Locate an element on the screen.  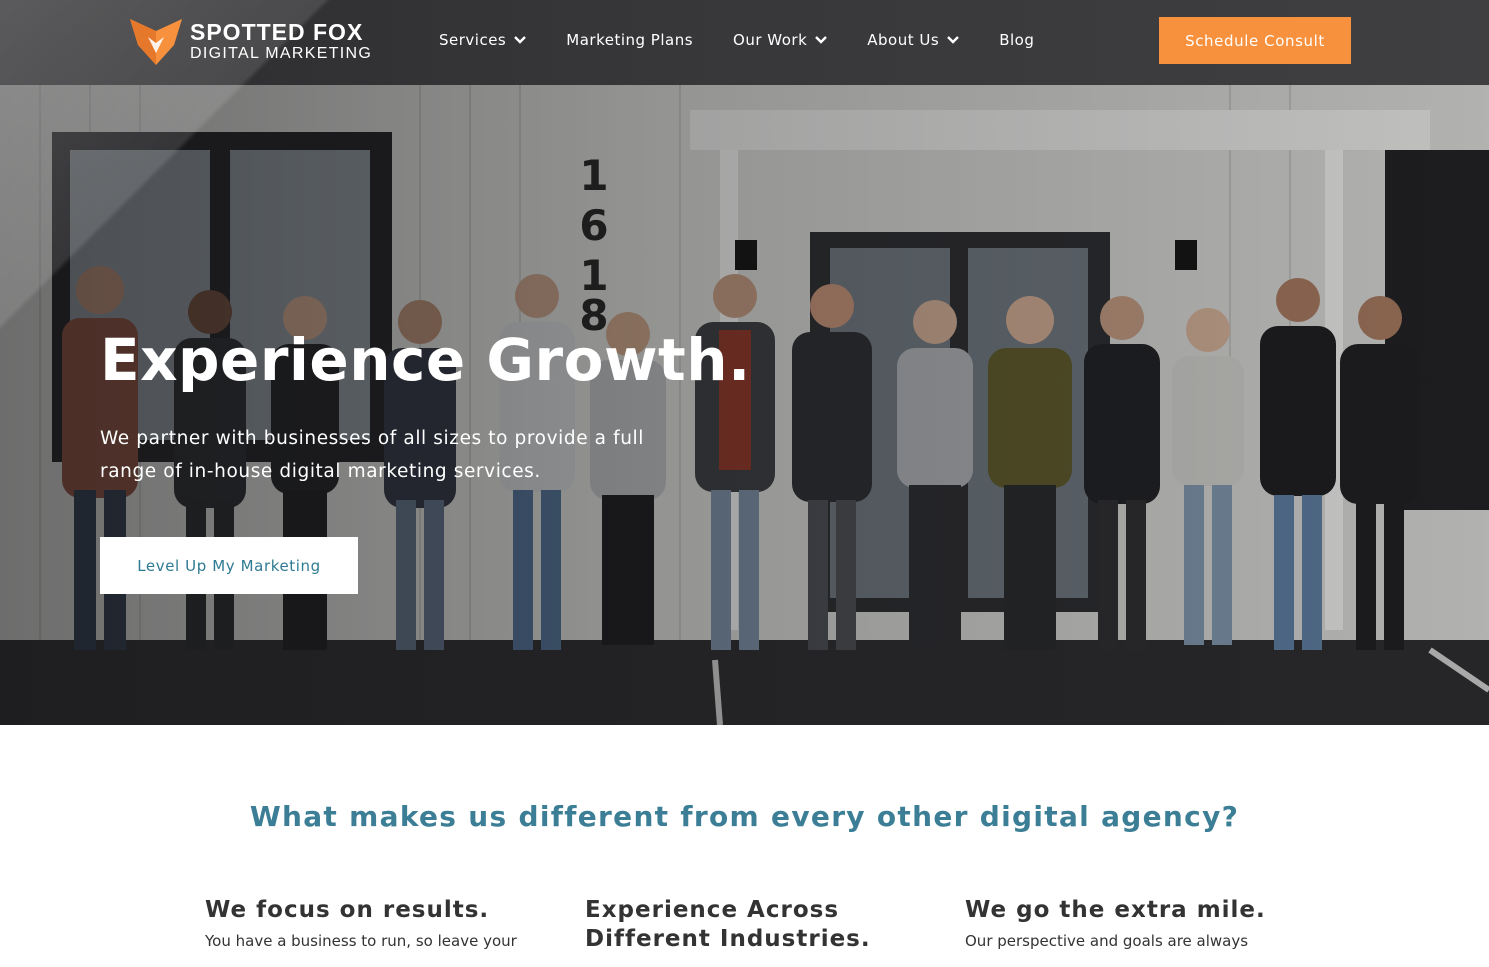
nav-about-us: About Us is located at coordinates (913, 40).